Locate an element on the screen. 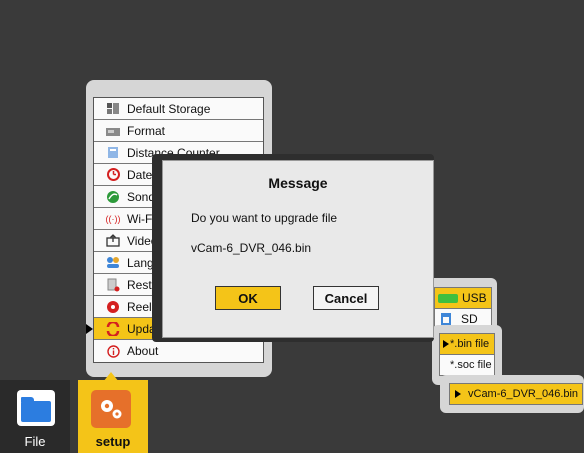 The width and height of the screenshot is (584, 453). sonde-icon is located at coordinates (113, 197).